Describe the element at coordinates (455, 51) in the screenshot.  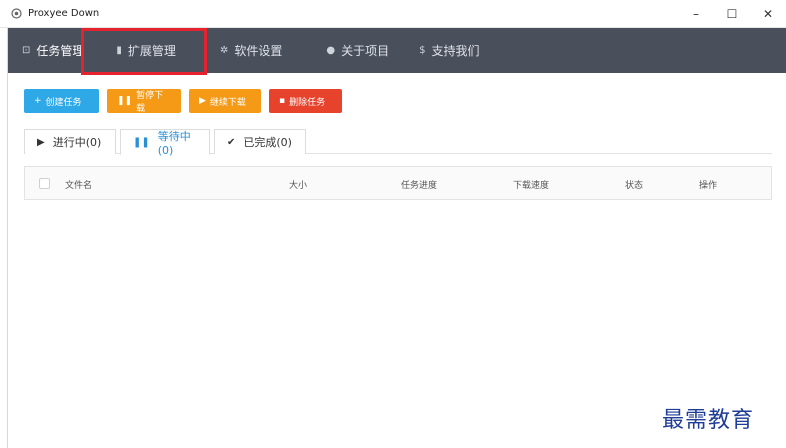
I see `nav-item-label: 支持我们` at that location.